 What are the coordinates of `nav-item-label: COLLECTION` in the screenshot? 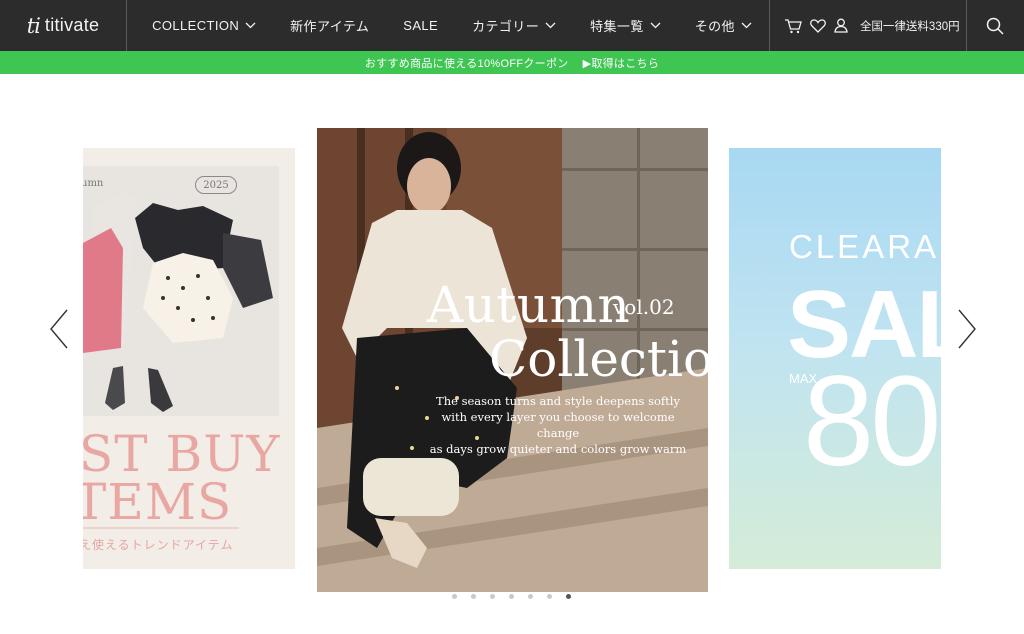 It's located at (196, 25).